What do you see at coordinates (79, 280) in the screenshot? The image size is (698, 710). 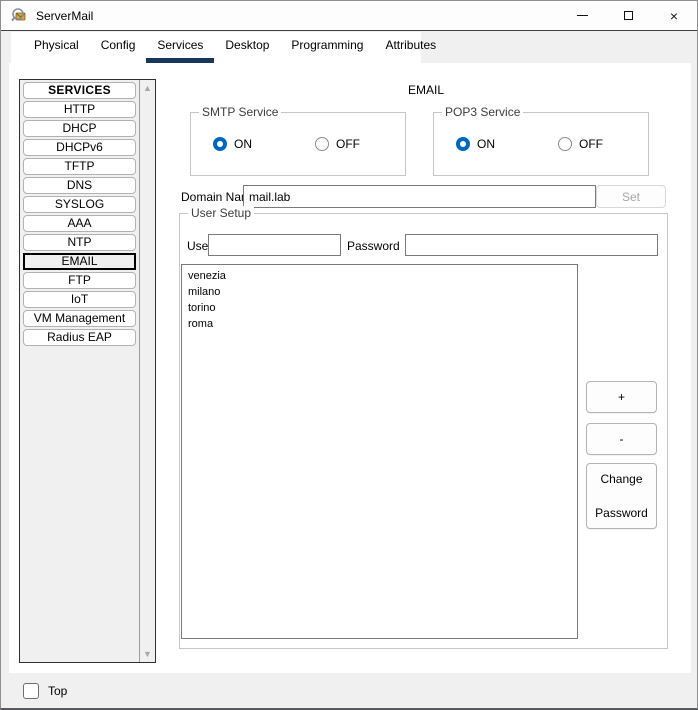 I see `sidebar-item: FTP` at bounding box center [79, 280].